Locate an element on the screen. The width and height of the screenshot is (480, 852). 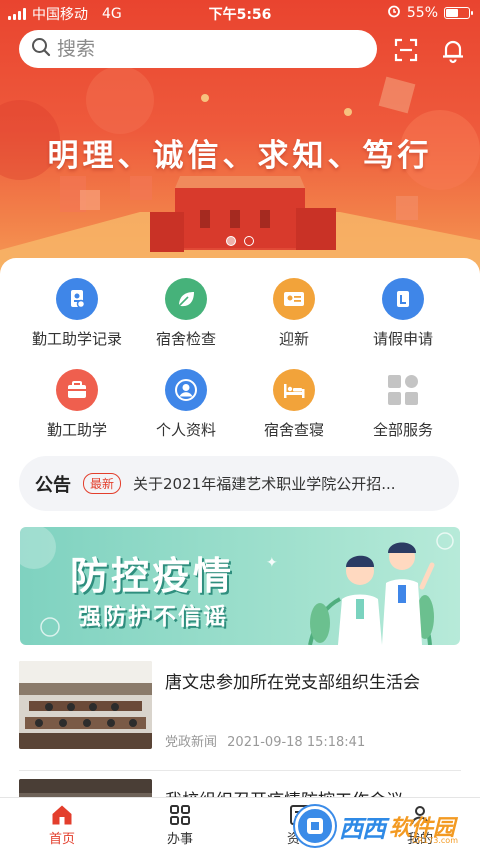
news-category: 党政新闻 is located at coordinates (191, 742).